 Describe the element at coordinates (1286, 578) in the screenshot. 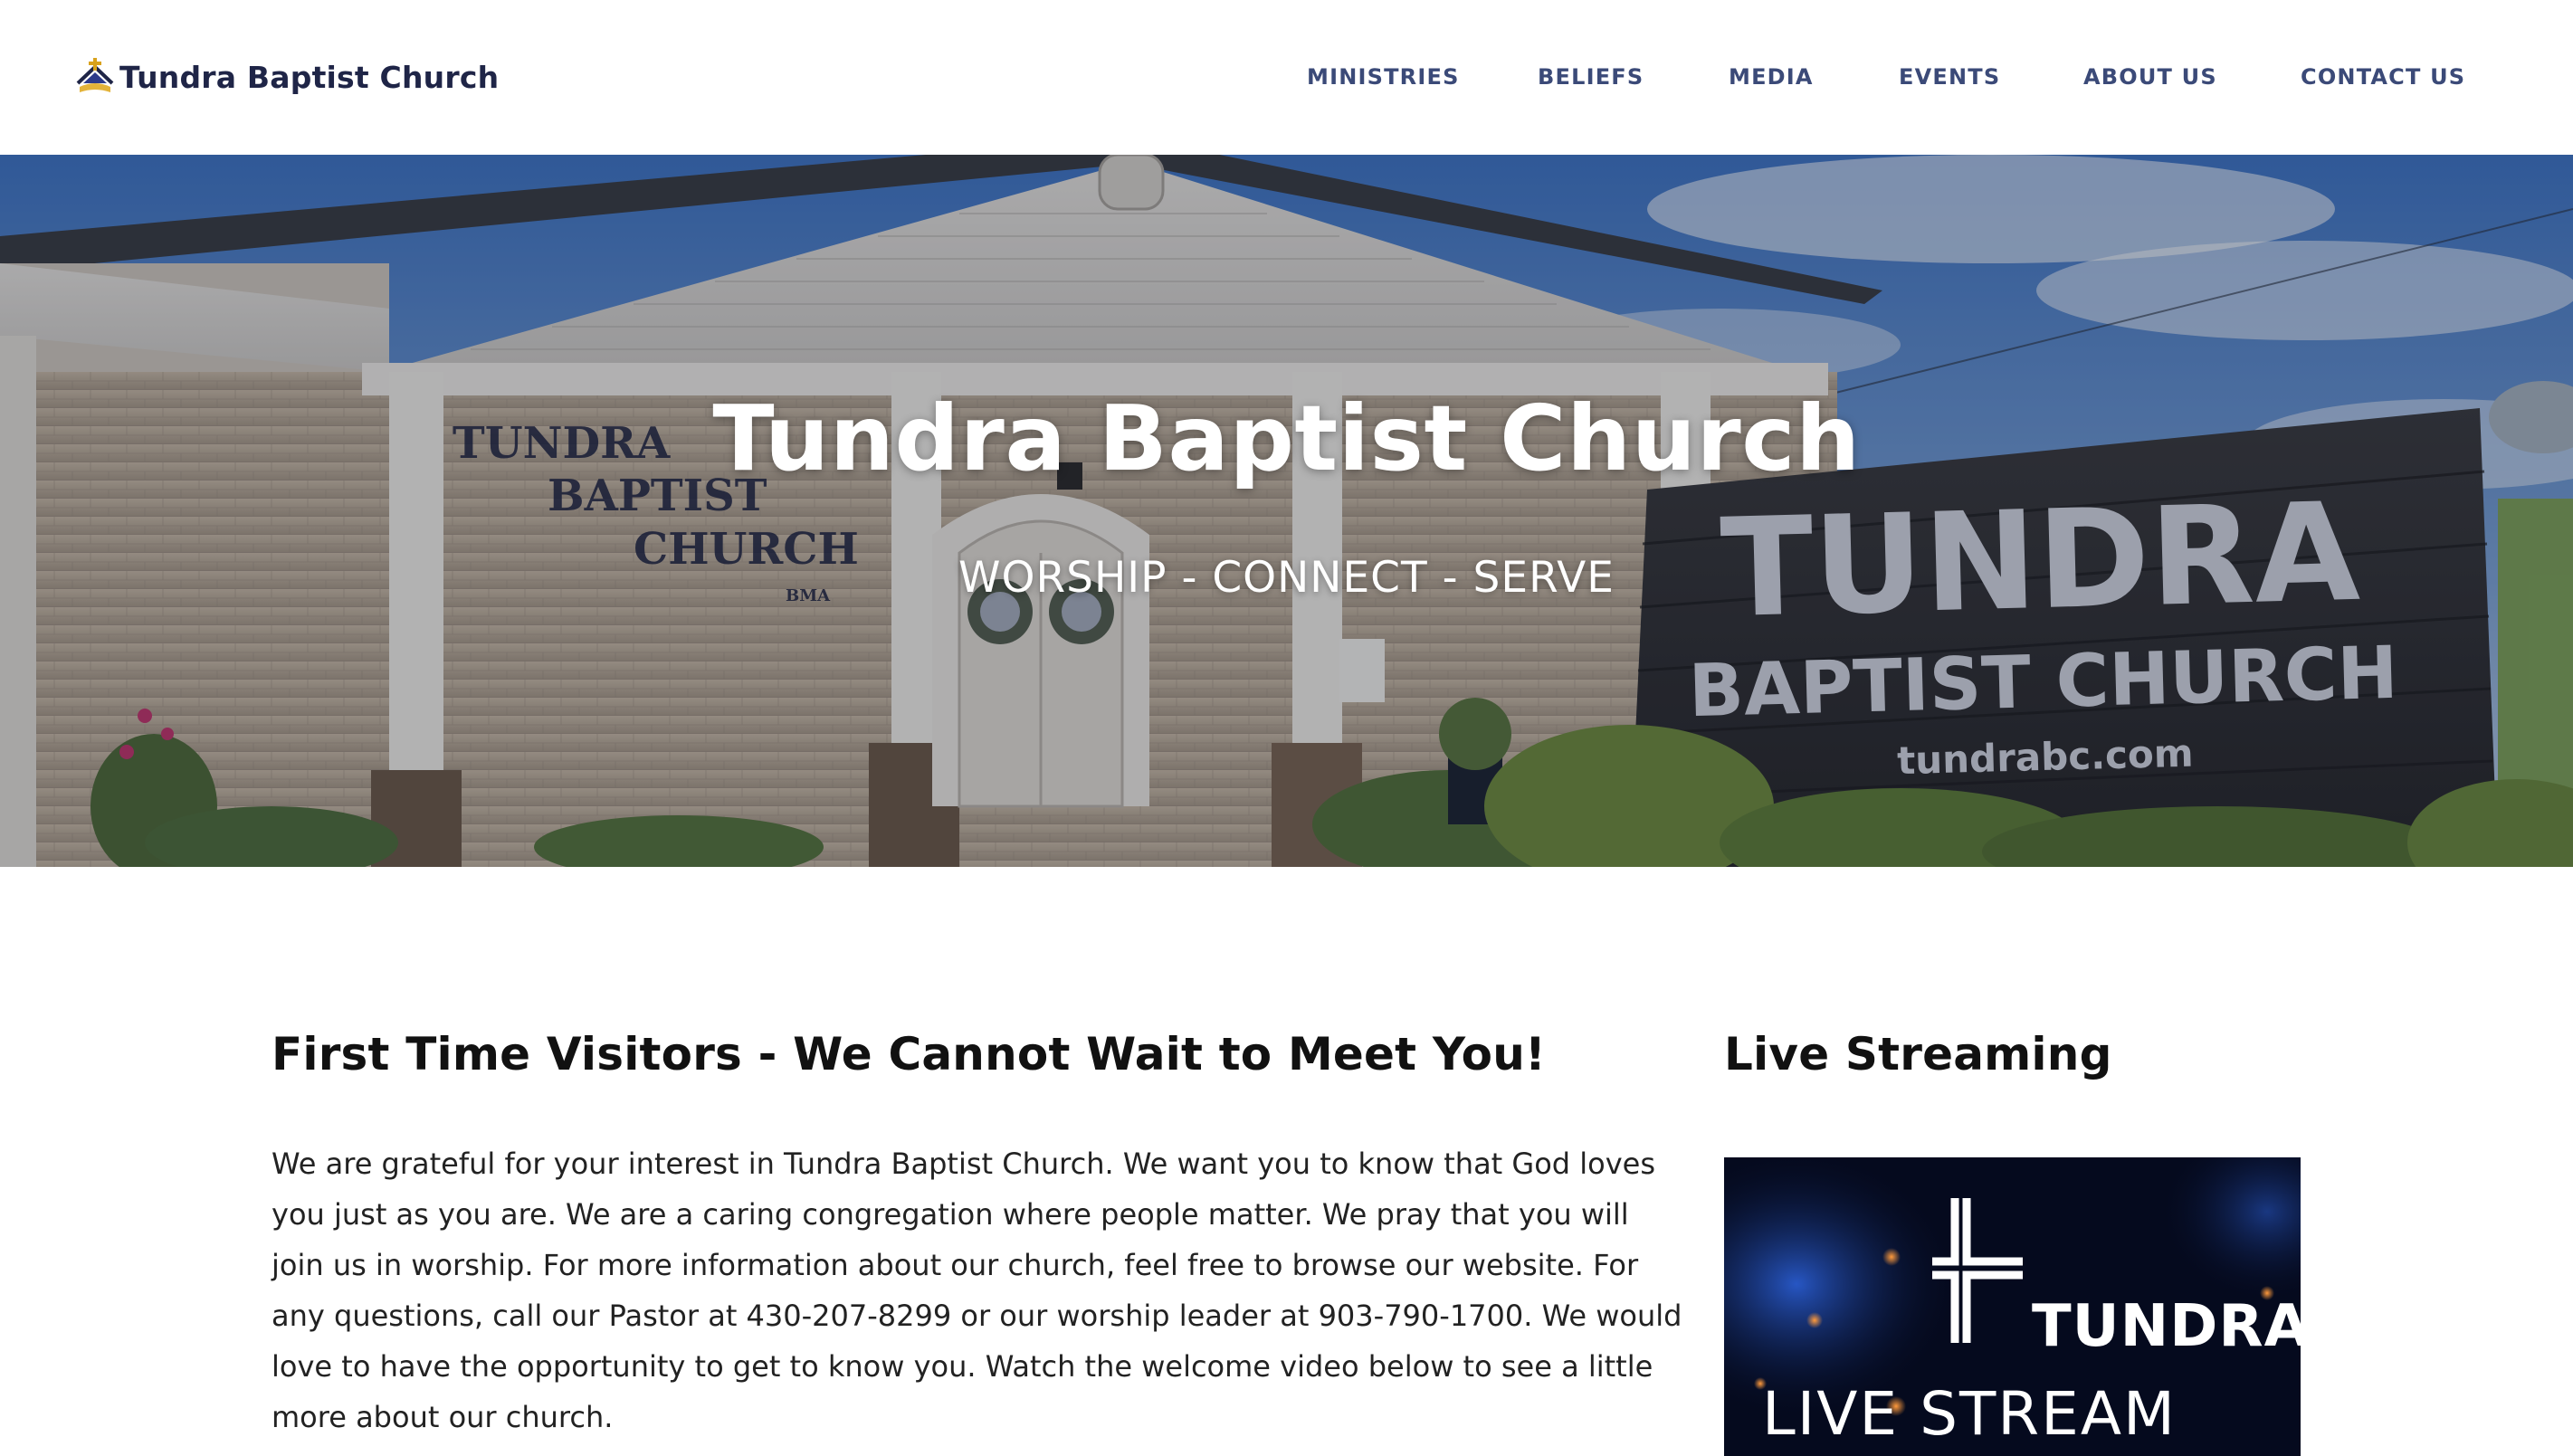

I see `hero-subtitle: WORSHIP - CONNECT - SERVE` at that location.